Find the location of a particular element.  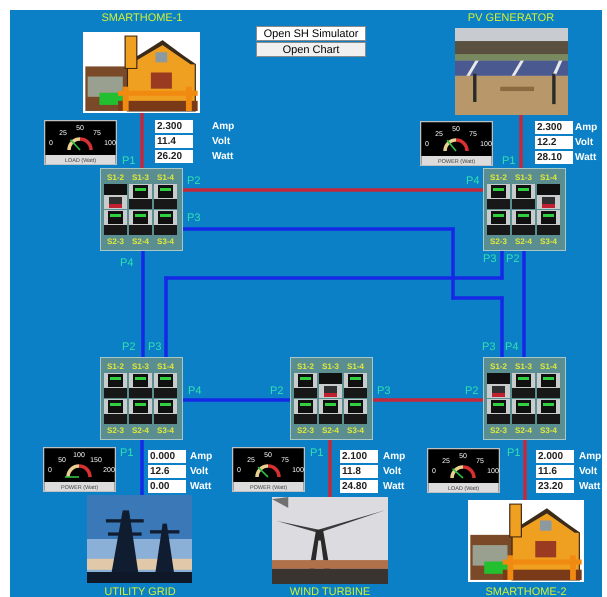

reading-value: 11.6 is located at coordinates (555, 471).